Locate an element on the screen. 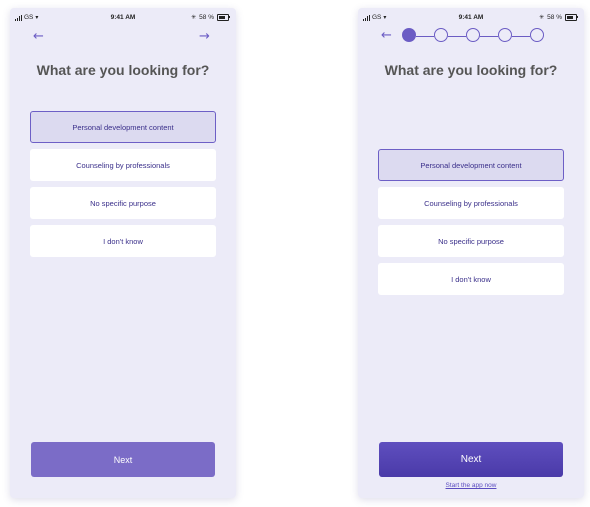  start-app-link: Start the app now is located at coordinates (471, 485).